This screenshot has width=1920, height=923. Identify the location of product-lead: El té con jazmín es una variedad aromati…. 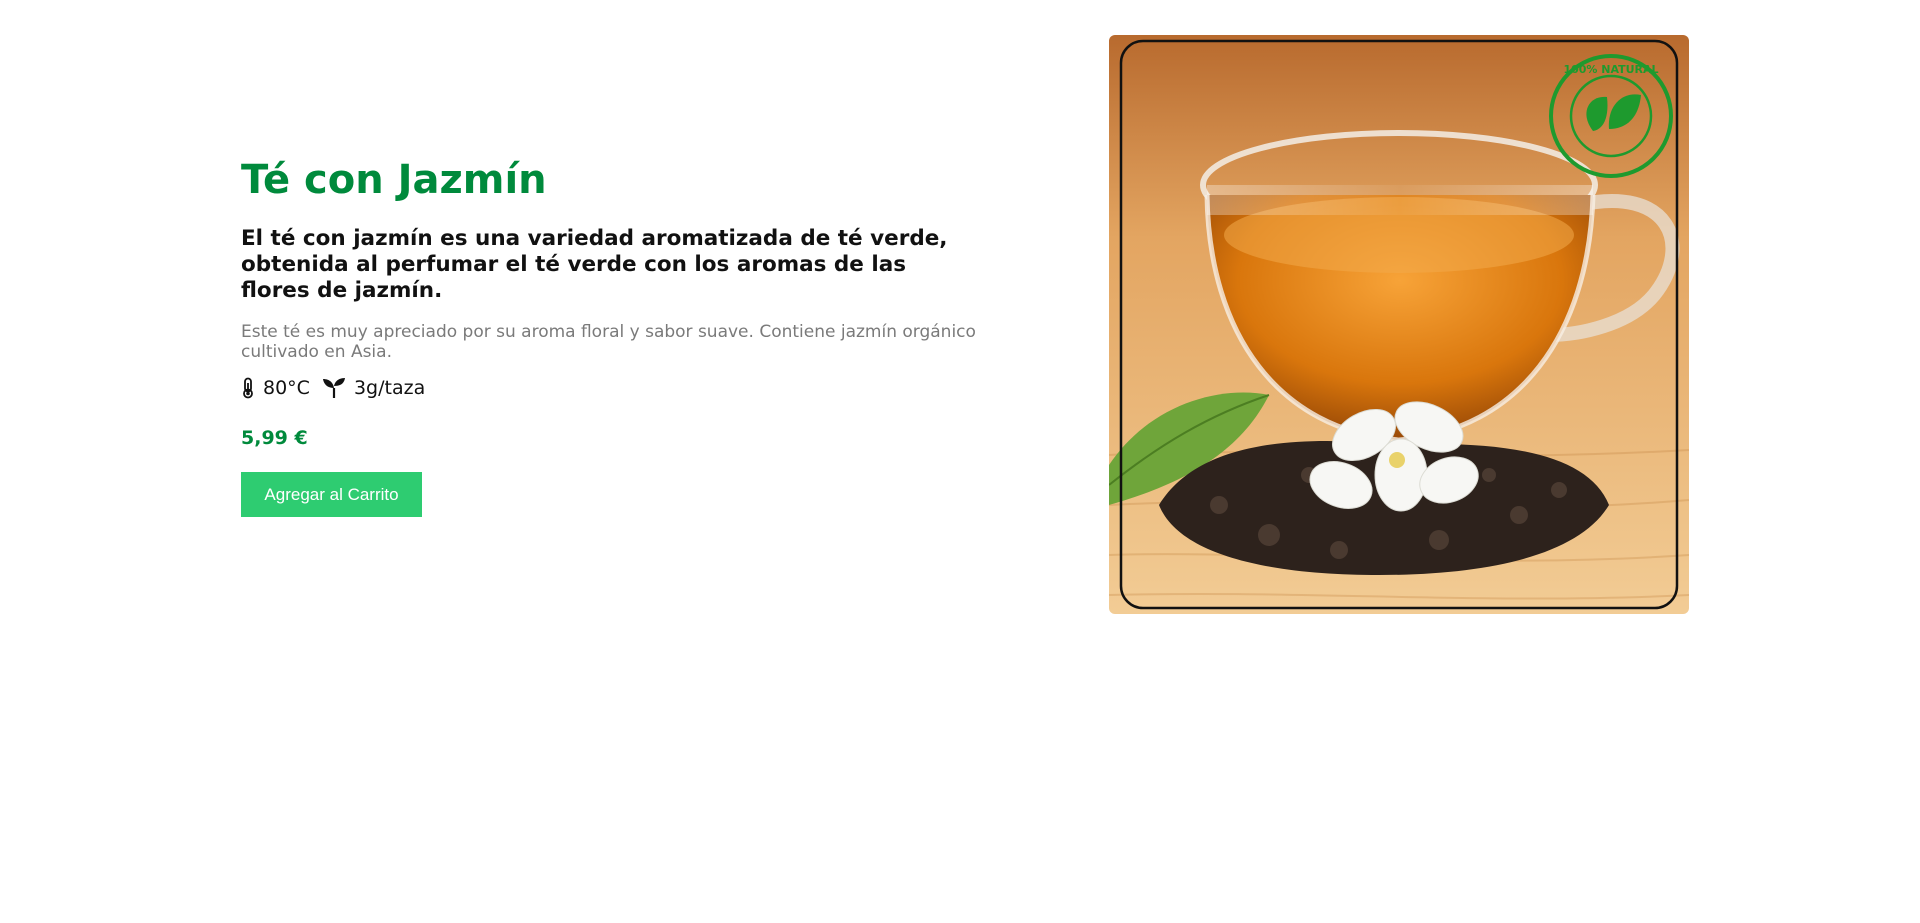
(594, 264).